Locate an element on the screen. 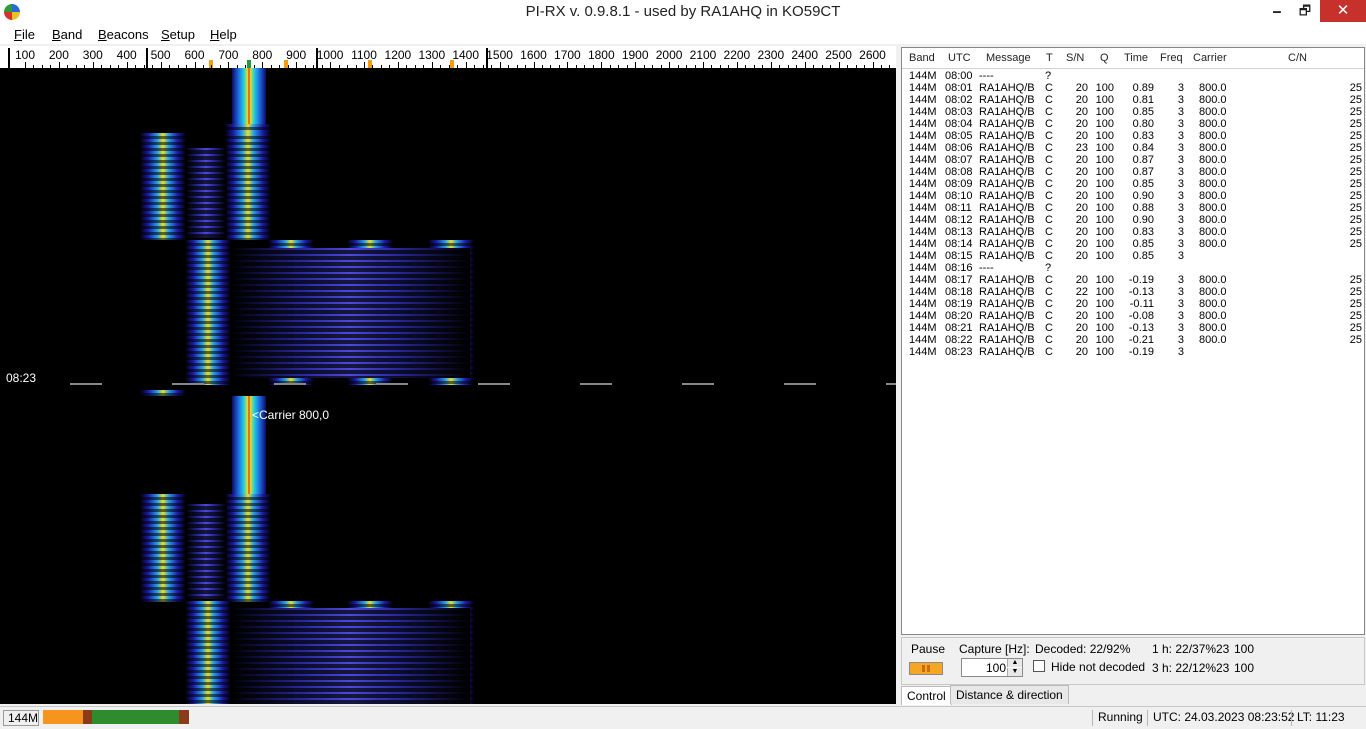 This screenshot has height=729, width=1366. table-row: 144M 08:15 RA1AHQ/B C 20 100 0.85 3 is located at coordinates (1133, 256).